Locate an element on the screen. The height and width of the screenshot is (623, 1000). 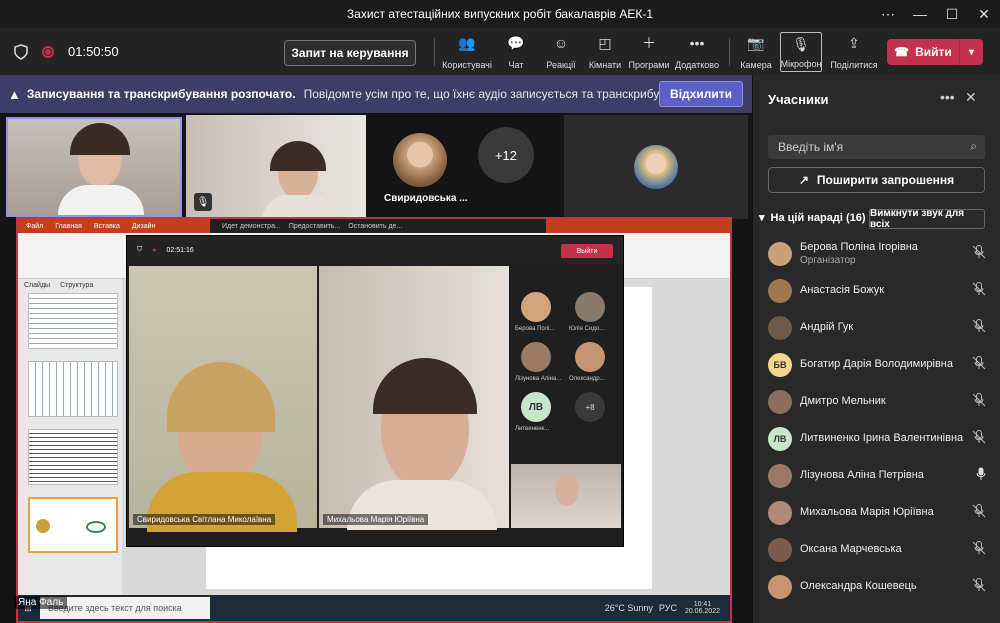
request-control-button: Запит на керування is located at coordinates (350, 53).